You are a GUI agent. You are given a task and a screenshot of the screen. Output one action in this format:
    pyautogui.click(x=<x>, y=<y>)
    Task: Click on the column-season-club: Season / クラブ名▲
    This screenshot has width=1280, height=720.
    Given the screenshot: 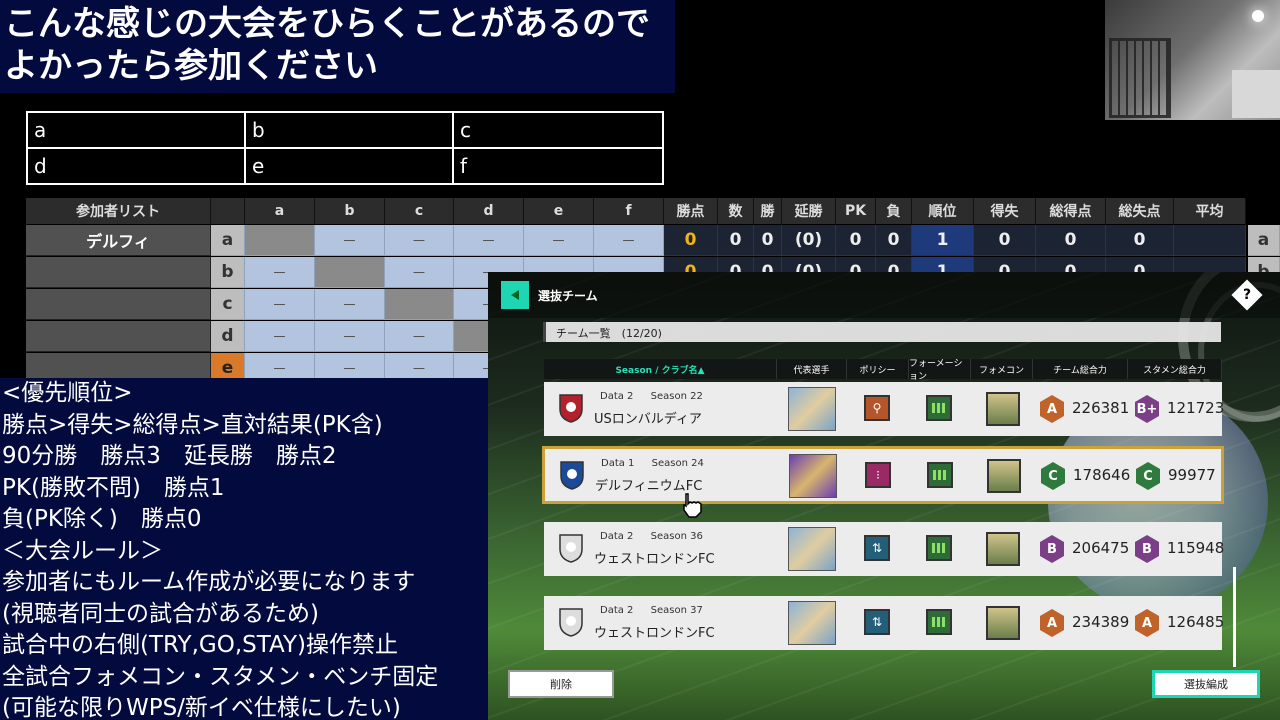 What is the action you would take?
    pyautogui.click(x=660, y=369)
    